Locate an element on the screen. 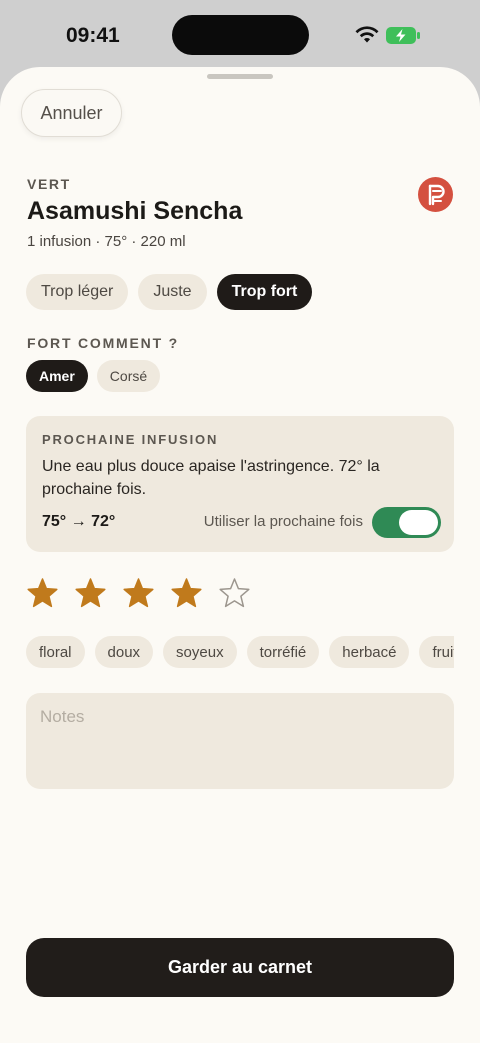 Image resolution: width=480 pixels, height=1043 pixels. tea-name: Asamushi Sencha is located at coordinates (135, 211).